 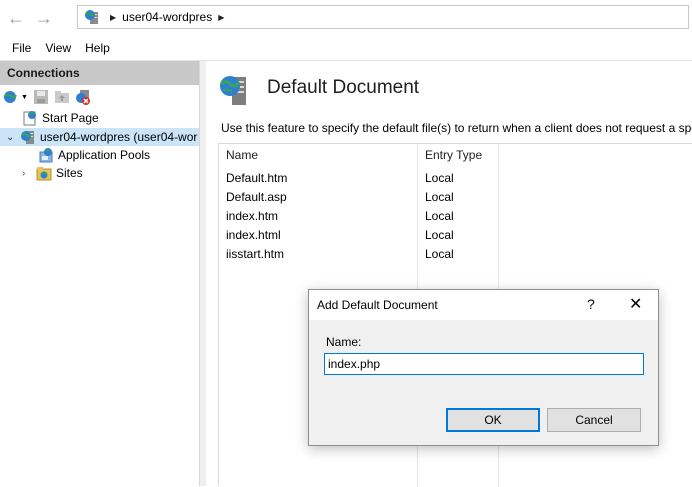 I want to click on dialog-titlebar: Add Default Document ? ✕, so click(x=483, y=305).